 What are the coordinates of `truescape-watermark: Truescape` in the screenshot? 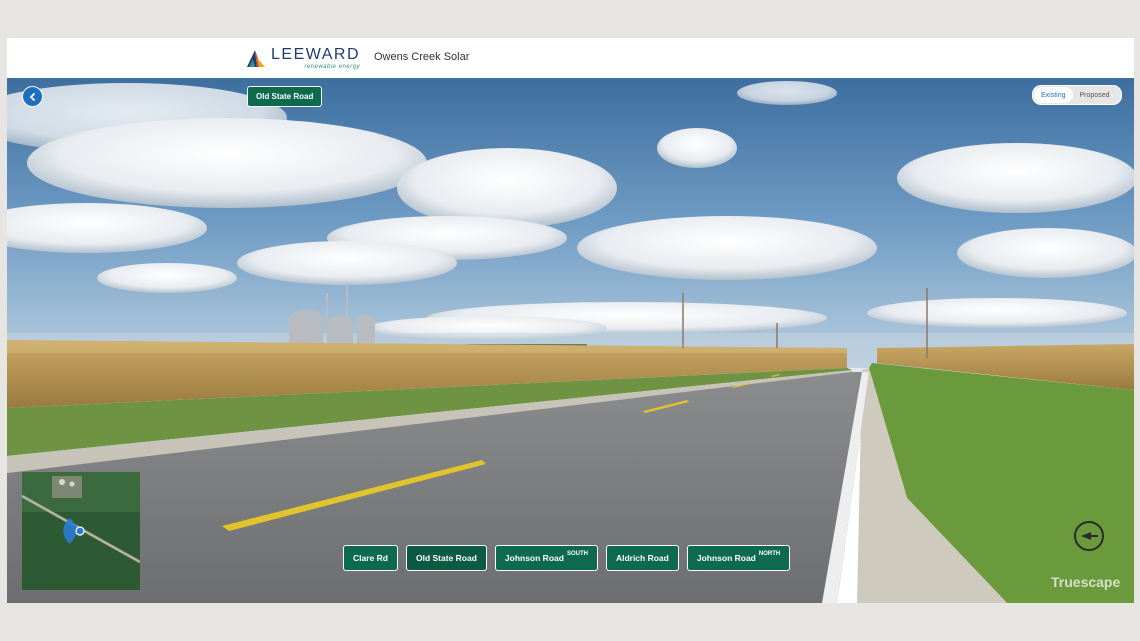 It's located at (1086, 582).